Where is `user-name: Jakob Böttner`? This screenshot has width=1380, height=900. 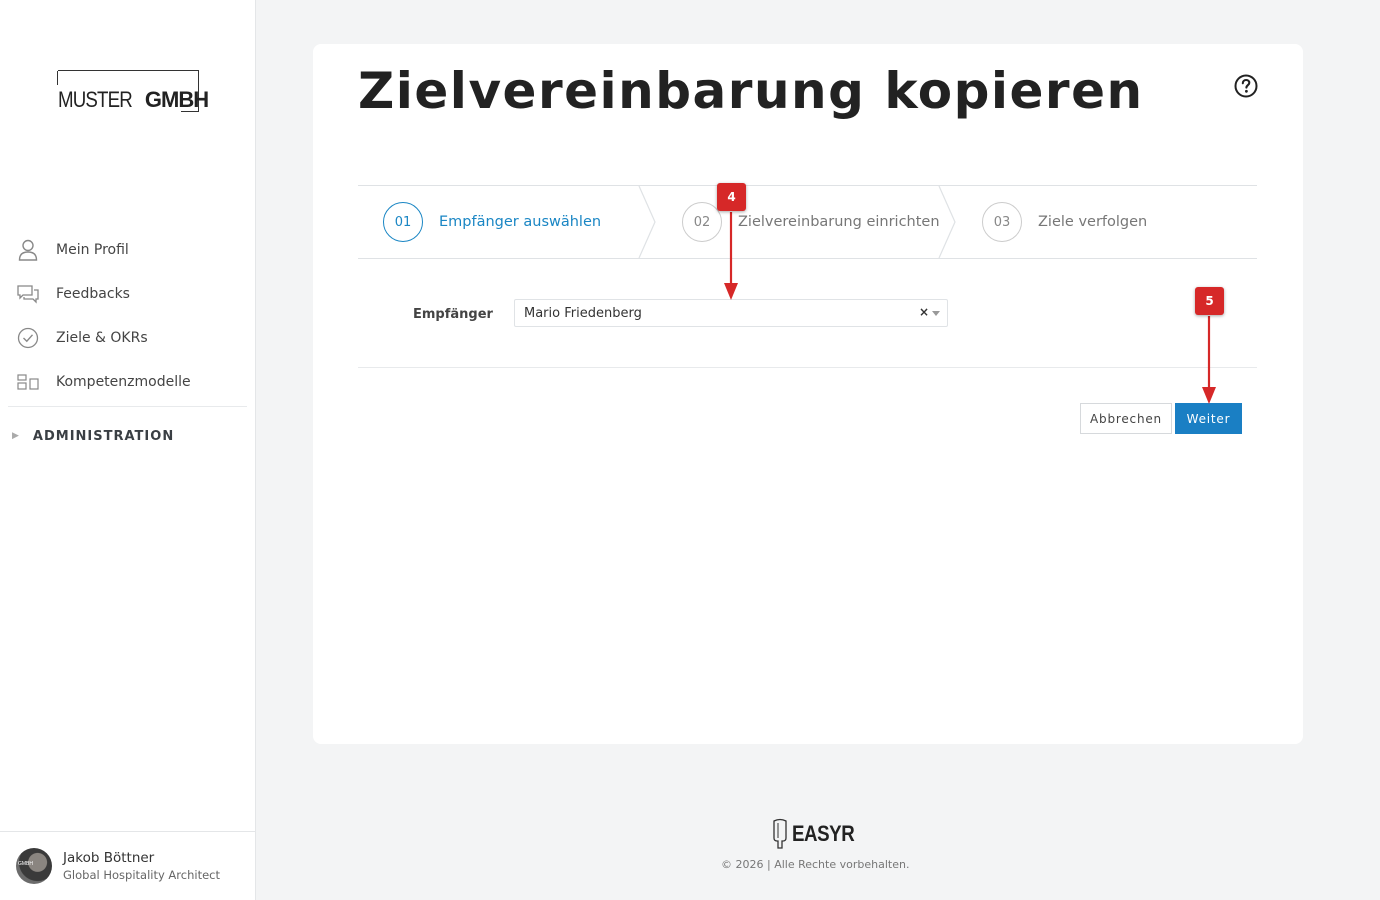
user-name: Jakob Böttner is located at coordinates (109, 858).